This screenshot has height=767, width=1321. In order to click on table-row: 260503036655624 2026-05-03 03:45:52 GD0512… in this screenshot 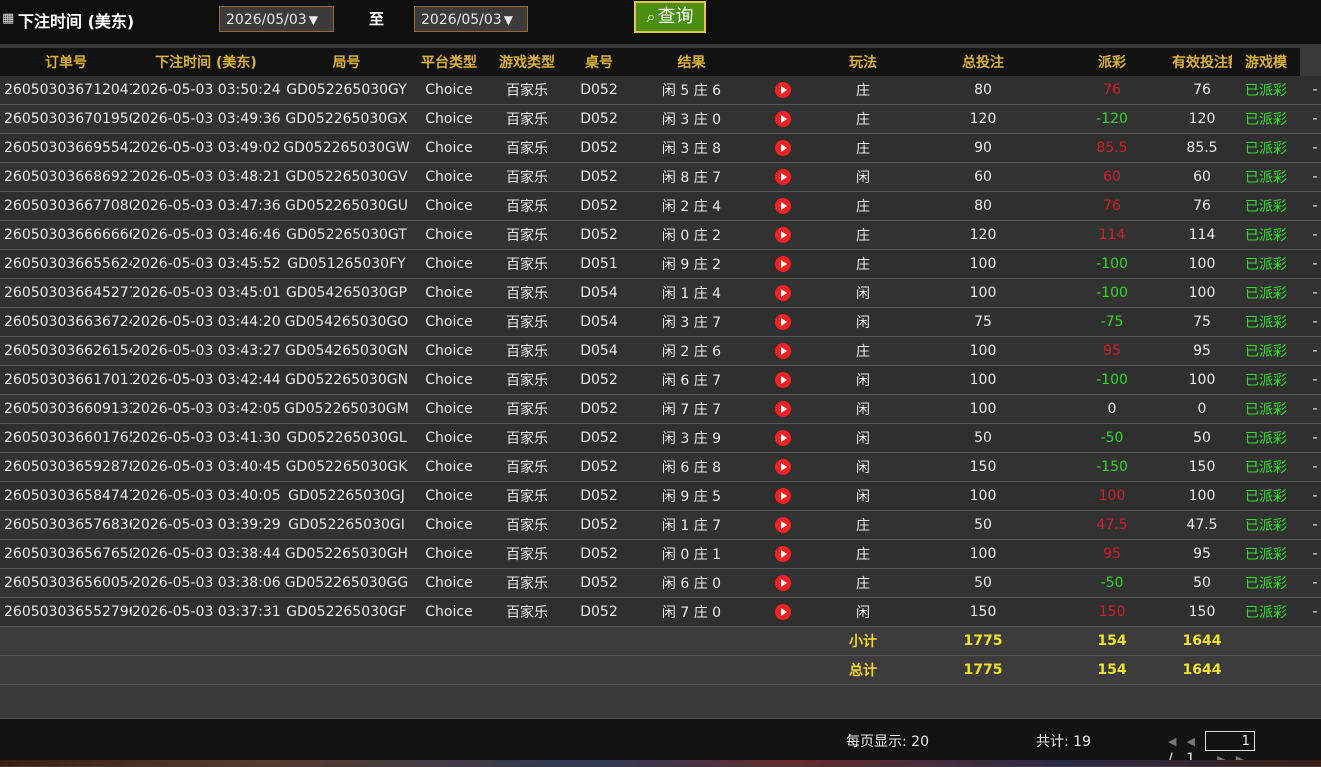, I will do `click(660, 264)`.